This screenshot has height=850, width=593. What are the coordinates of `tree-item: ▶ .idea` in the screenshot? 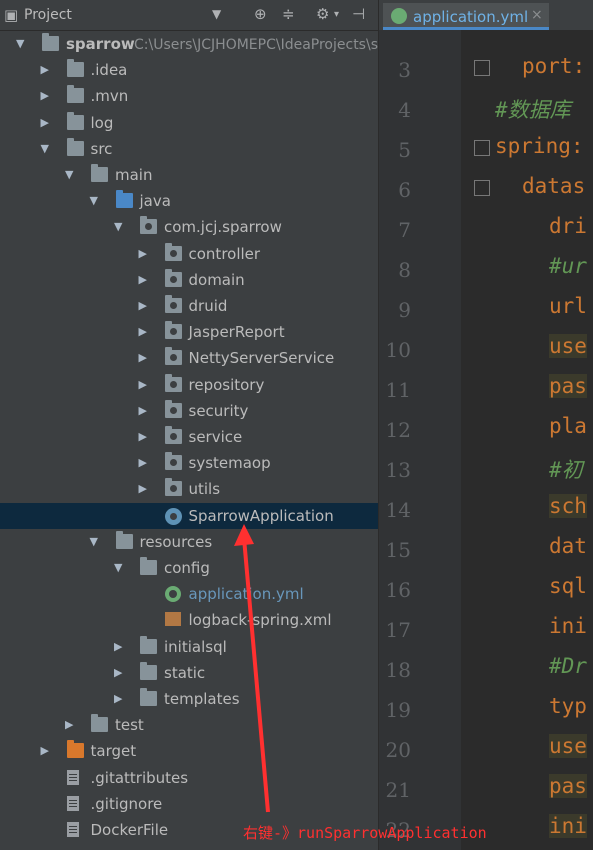 It's located at (189, 70).